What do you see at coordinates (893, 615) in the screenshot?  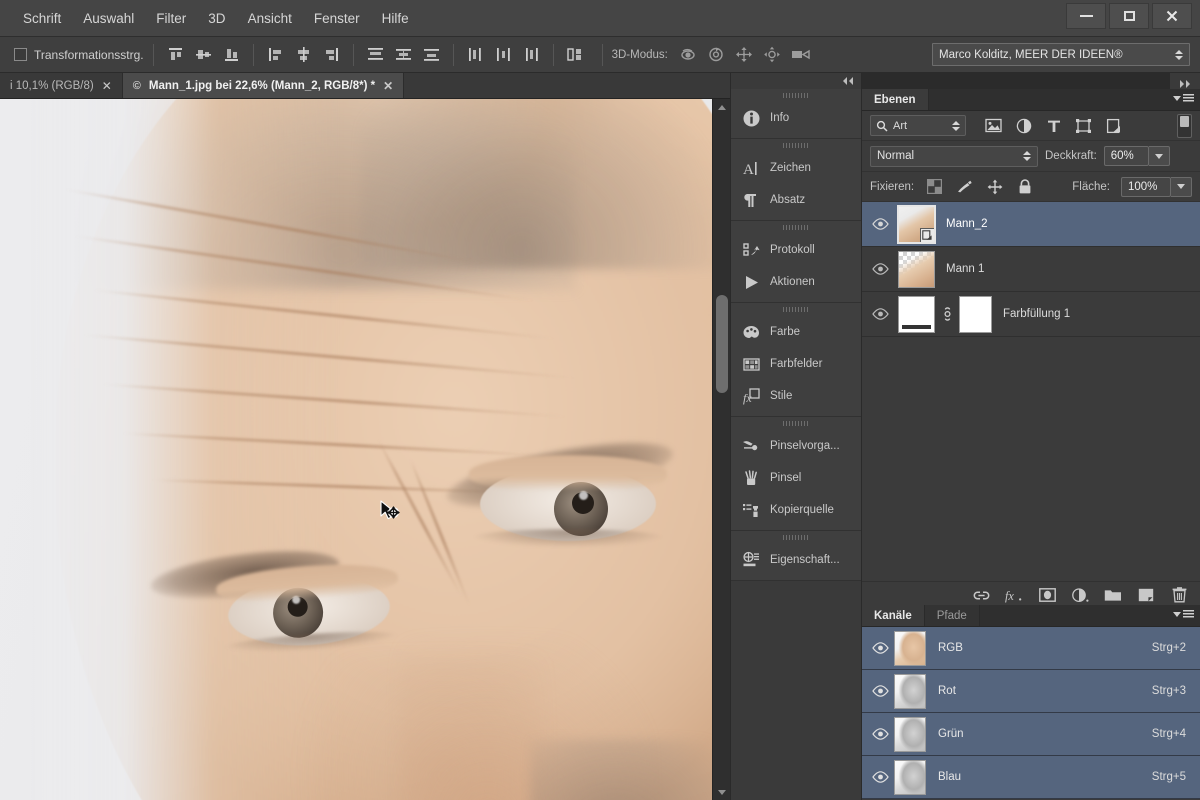 I see `tab-kanaele: Kanäle` at bounding box center [893, 615].